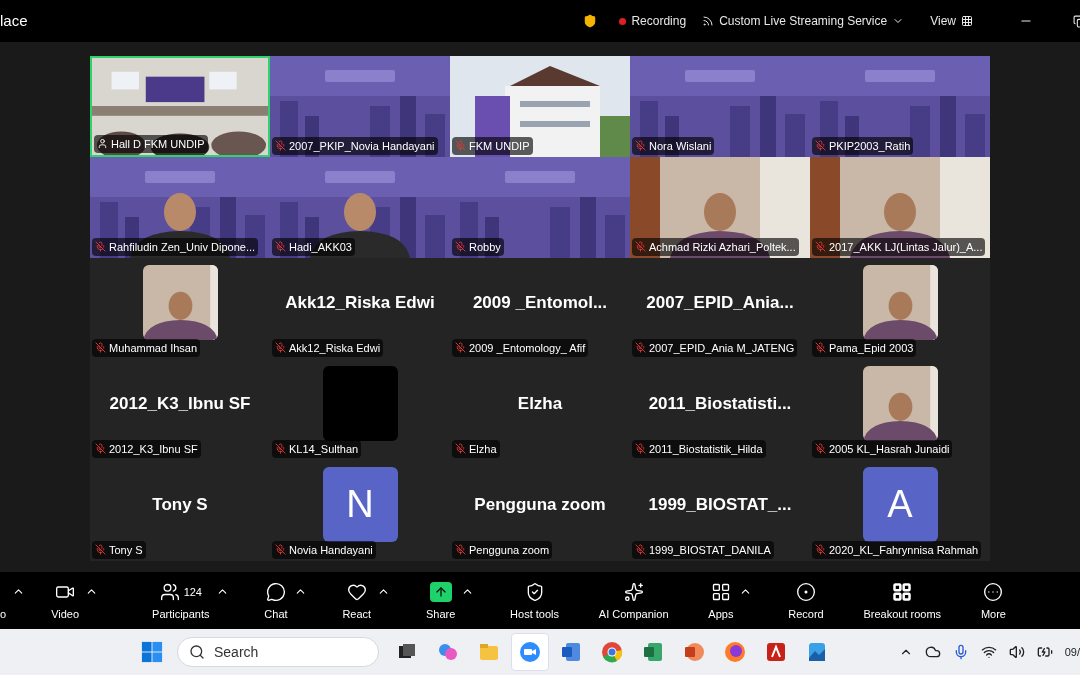  I want to click on toolbar-button: AI Companion, so click(633, 602).